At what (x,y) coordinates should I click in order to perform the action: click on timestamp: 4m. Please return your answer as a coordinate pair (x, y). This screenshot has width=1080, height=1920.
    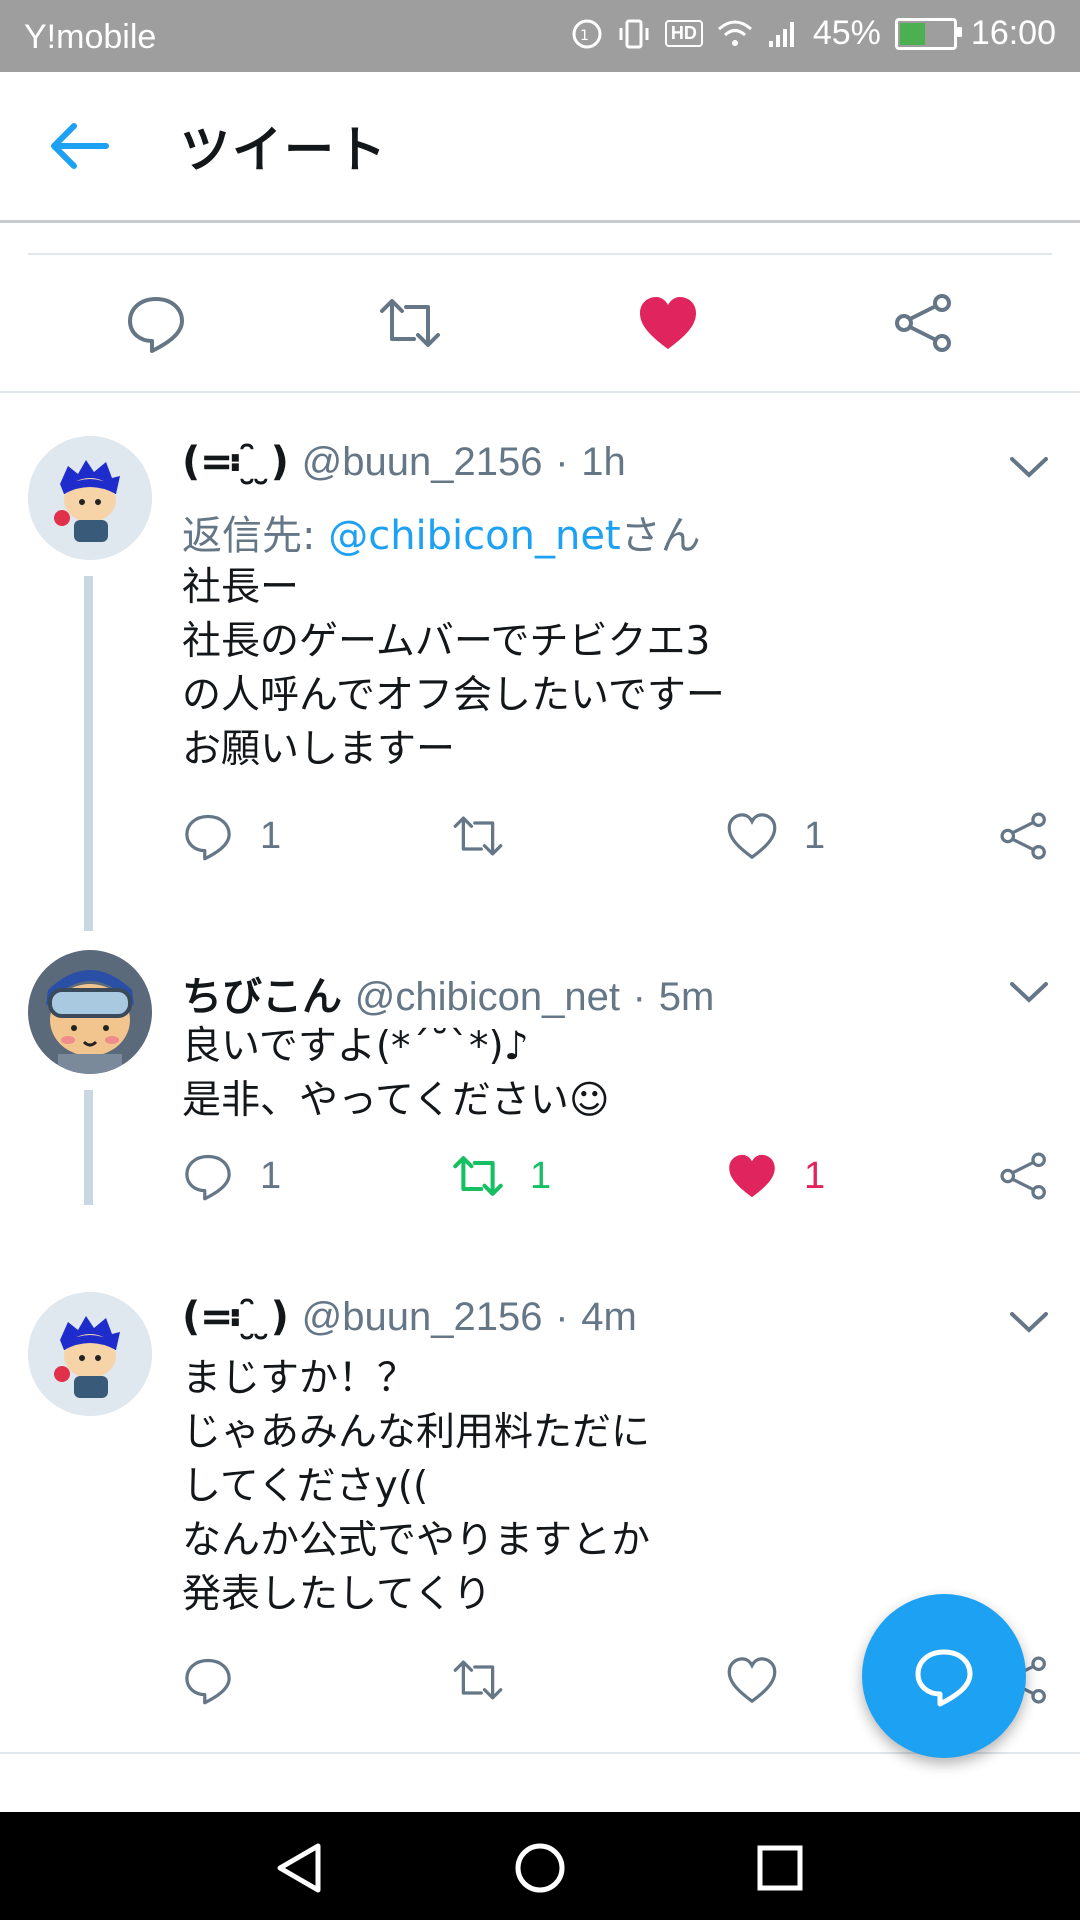
    Looking at the image, I should click on (609, 1317).